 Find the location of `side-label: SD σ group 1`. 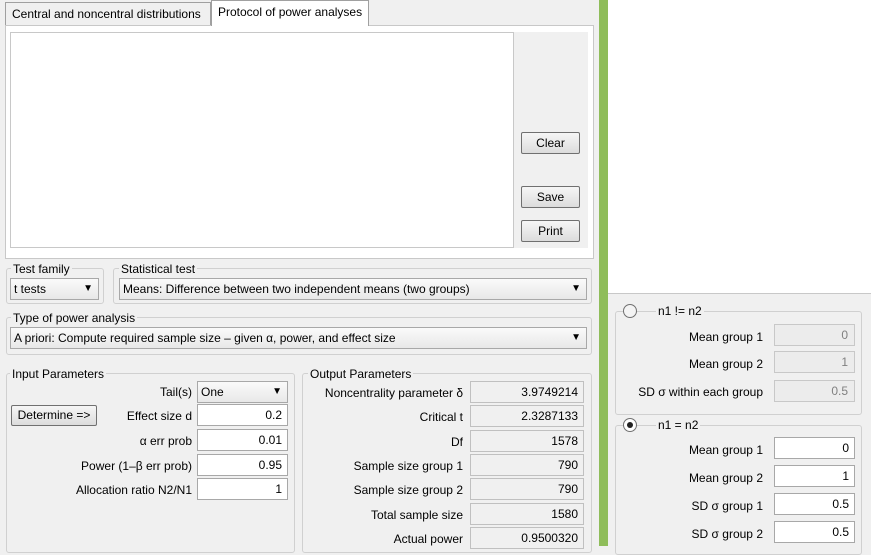

side-label: SD σ group 1 is located at coordinates (727, 506).